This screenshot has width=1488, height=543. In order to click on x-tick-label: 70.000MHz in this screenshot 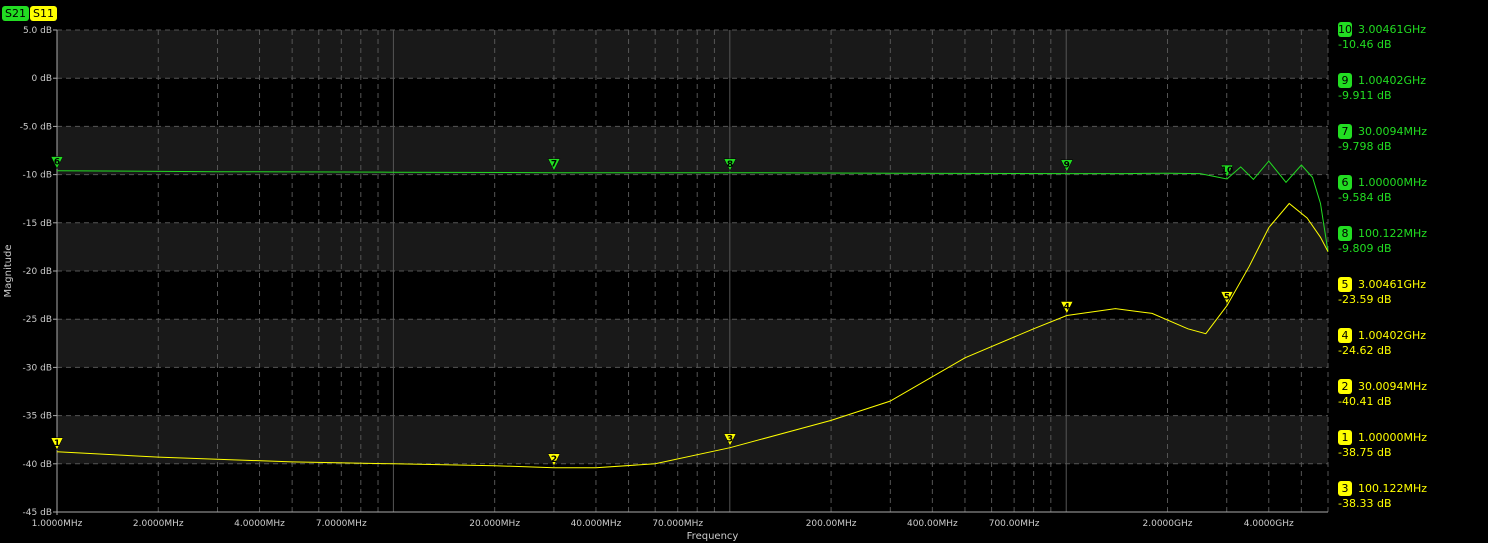, I will do `click(677, 524)`.